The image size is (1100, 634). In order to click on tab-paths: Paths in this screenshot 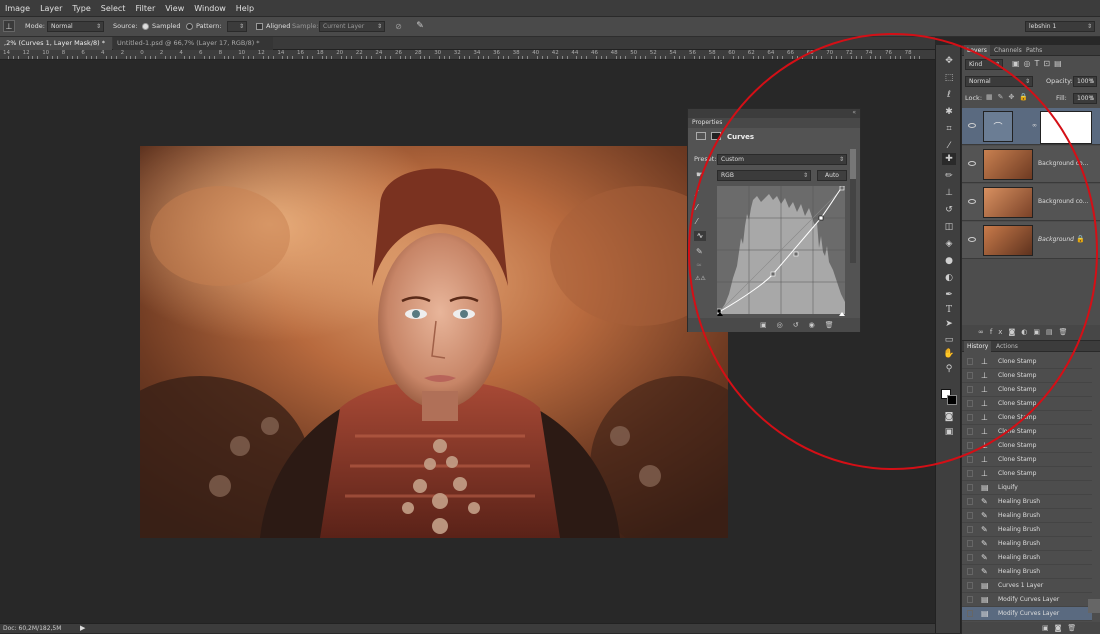, I will do `click(1034, 50)`.